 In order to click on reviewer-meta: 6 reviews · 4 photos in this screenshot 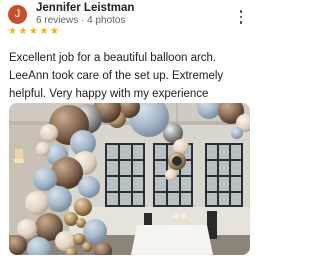, I will do `click(81, 20)`.